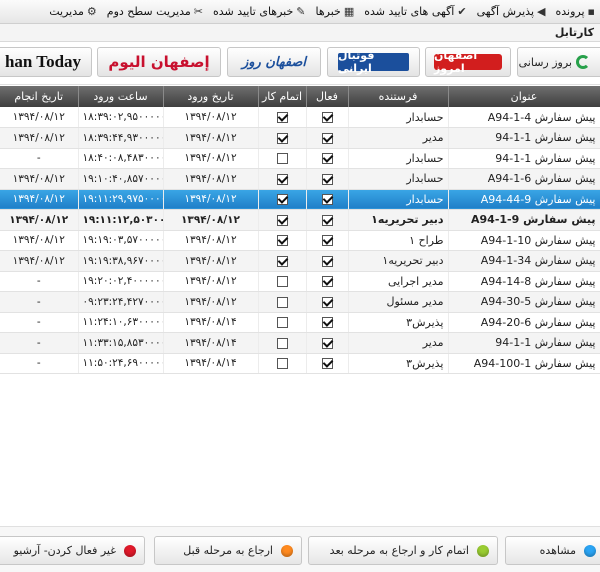  What do you see at coordinates (398, 179) in the screenshot?
I see `cell-sender: حسابدار` at bounding box center [398, 179].